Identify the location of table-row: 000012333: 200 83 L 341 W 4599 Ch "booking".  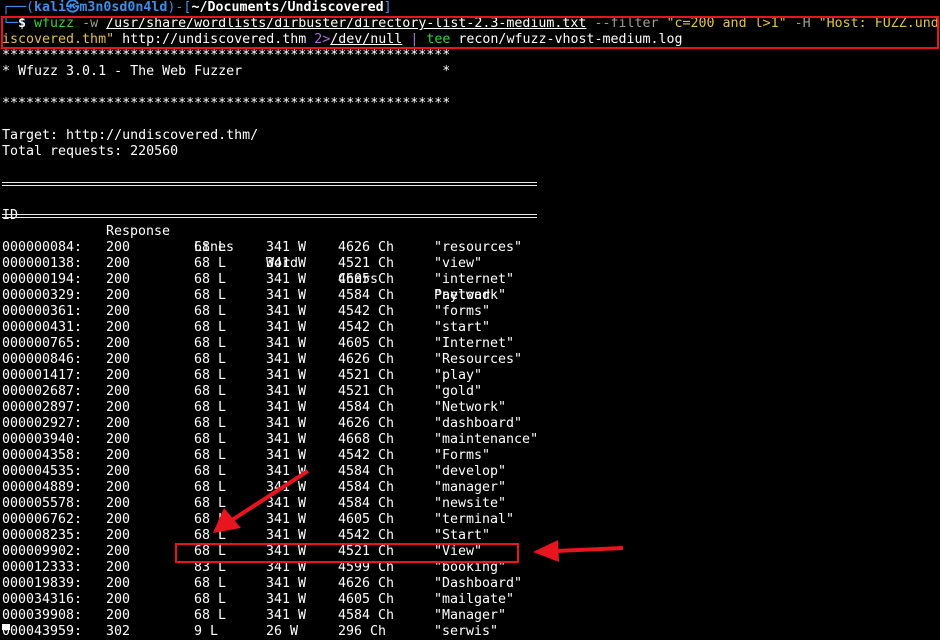
(470, 568).